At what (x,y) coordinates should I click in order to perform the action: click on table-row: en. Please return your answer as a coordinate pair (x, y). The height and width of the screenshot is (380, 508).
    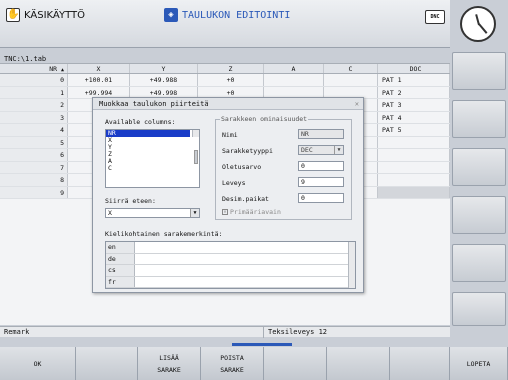
    Looking at the image, I should click on (230, 248).